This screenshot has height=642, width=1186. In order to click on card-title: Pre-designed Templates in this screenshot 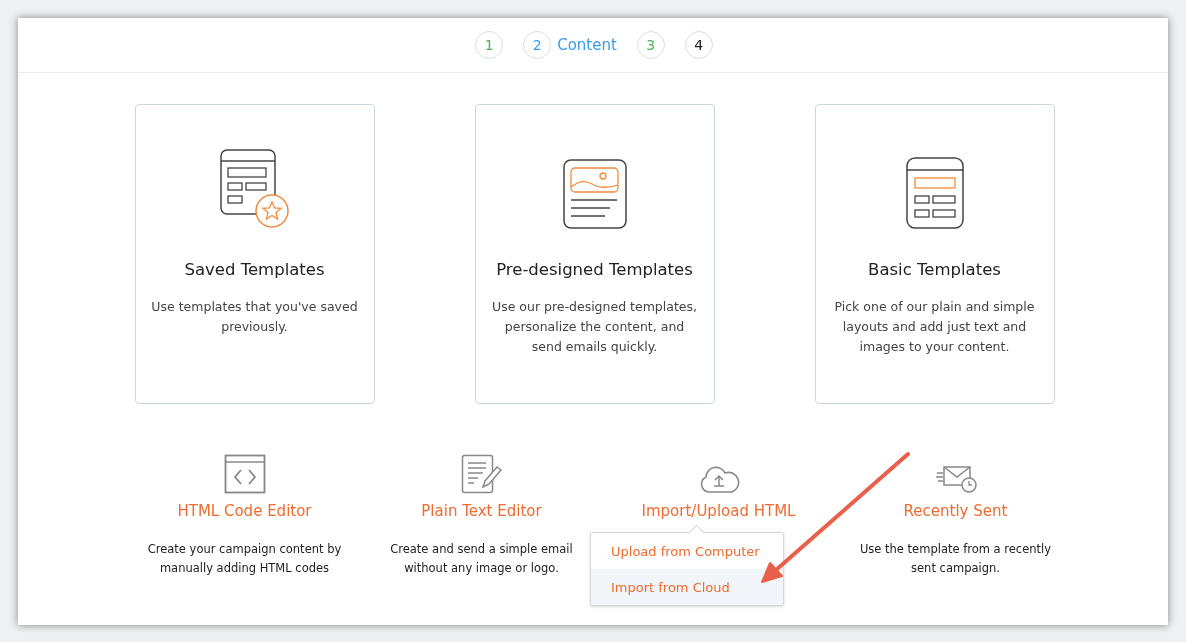, I will do `click(594, 269)`.